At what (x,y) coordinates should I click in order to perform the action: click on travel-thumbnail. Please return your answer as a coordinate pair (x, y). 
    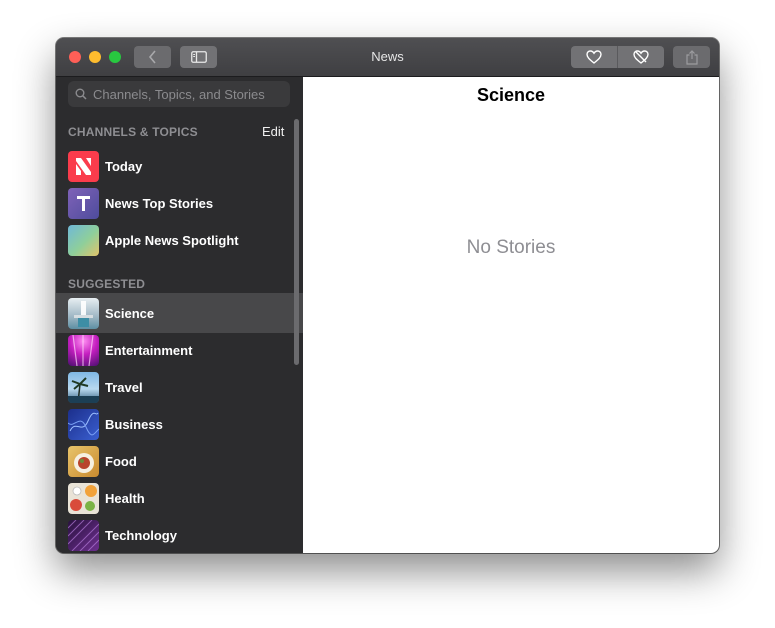
    Looking at the image, I should click on (83, 387).